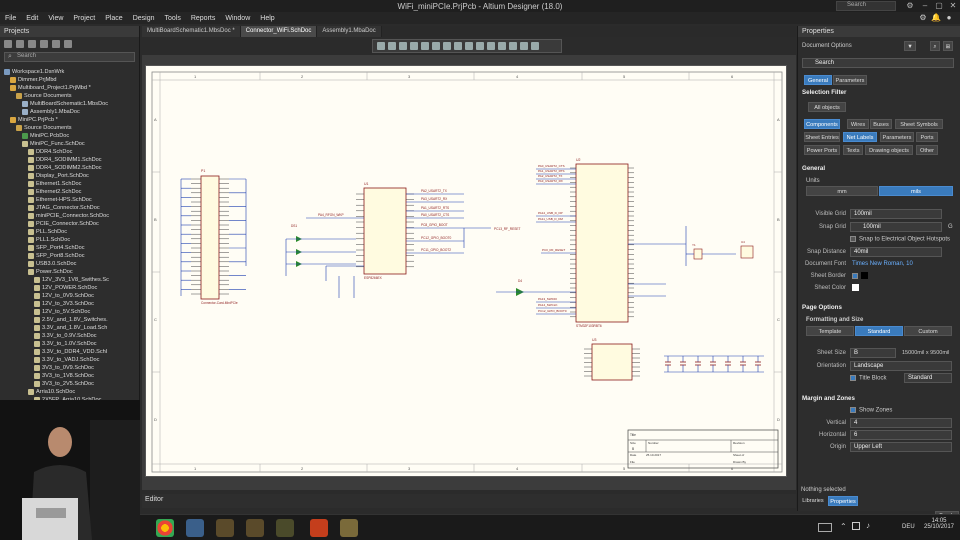  What do you see at coordinates (900, 239) in the screenshot?
I see `snap-electrical-checkbox: Snap to Electrical Object Hotspots` at bounding box center [900, 239].